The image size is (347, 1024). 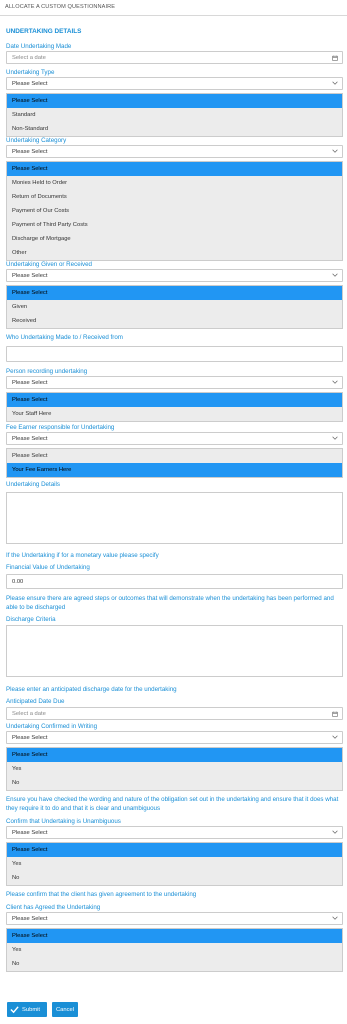 I want to click on option-discharge-mortgage: Discharge of Mortgage, so click(x=174, y=239).